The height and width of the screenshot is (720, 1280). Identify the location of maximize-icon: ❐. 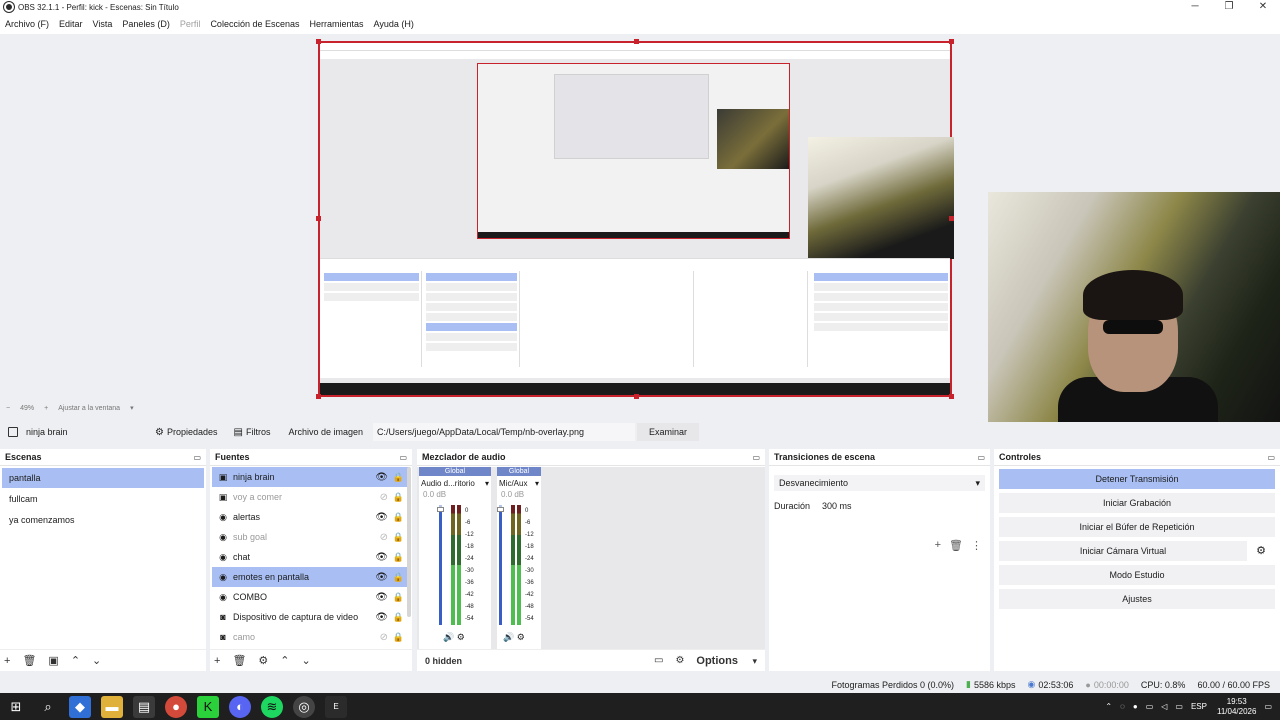
(1229, 7).